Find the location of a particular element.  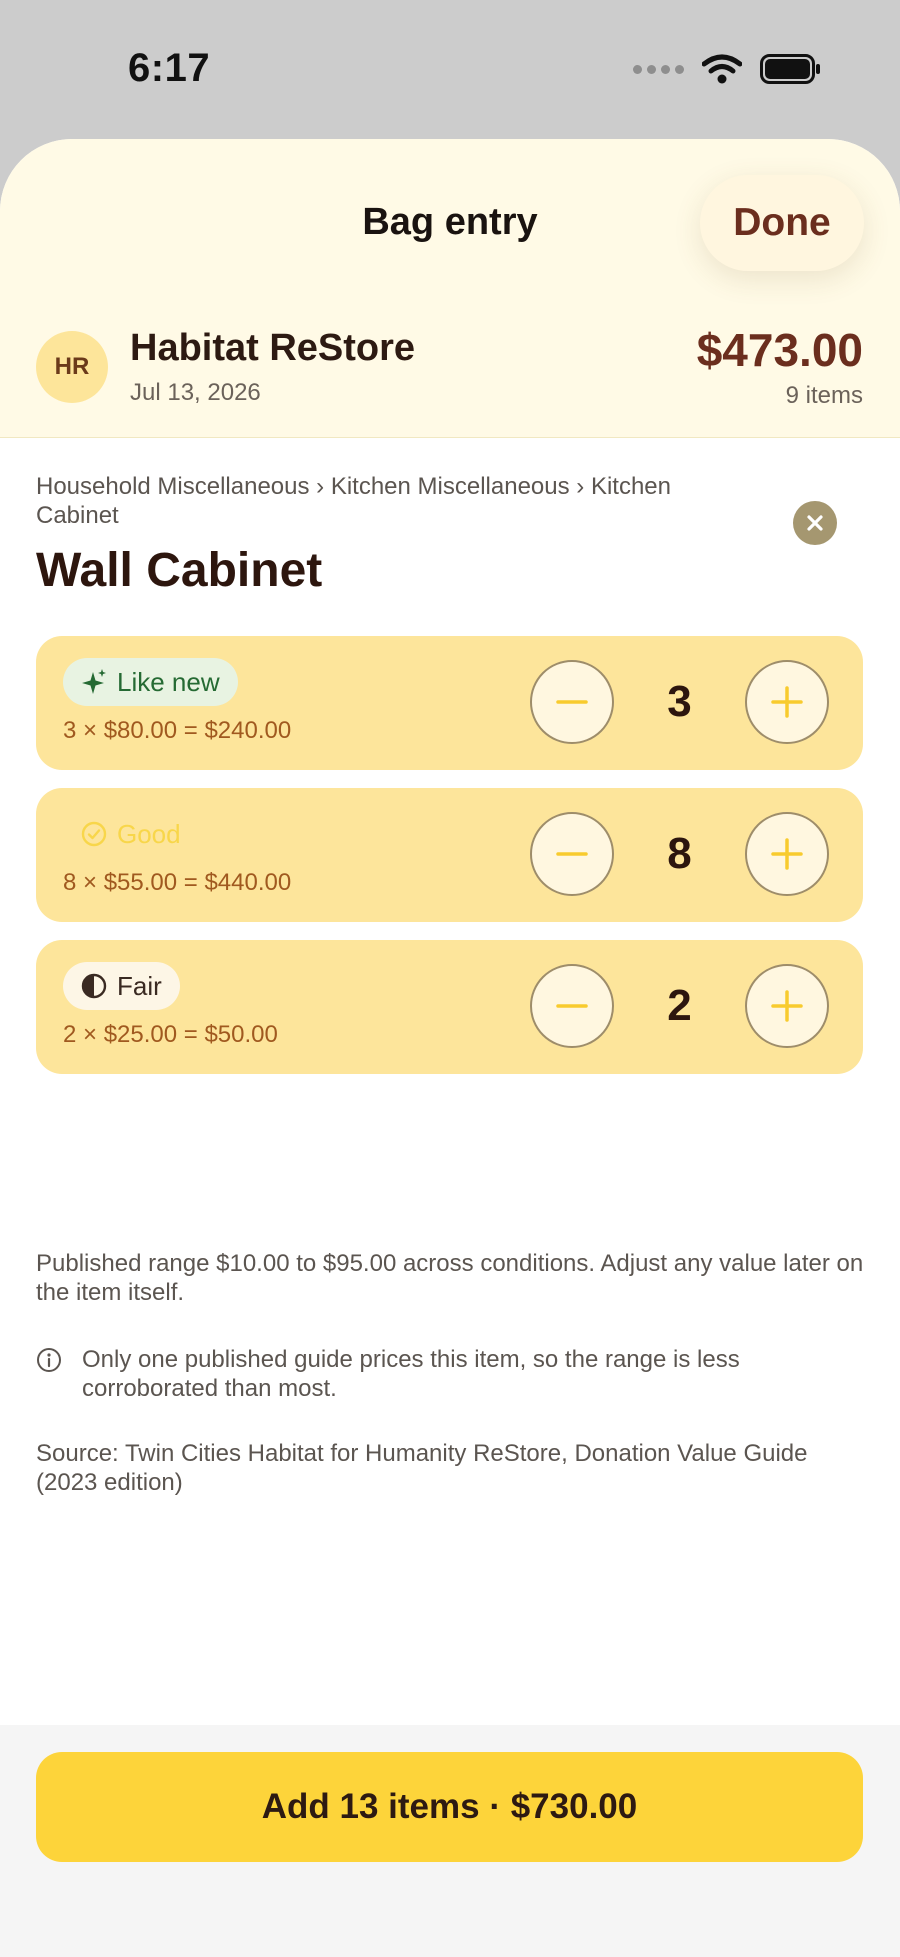

store-item-count: 9 items is located at coordinates (824, 395).